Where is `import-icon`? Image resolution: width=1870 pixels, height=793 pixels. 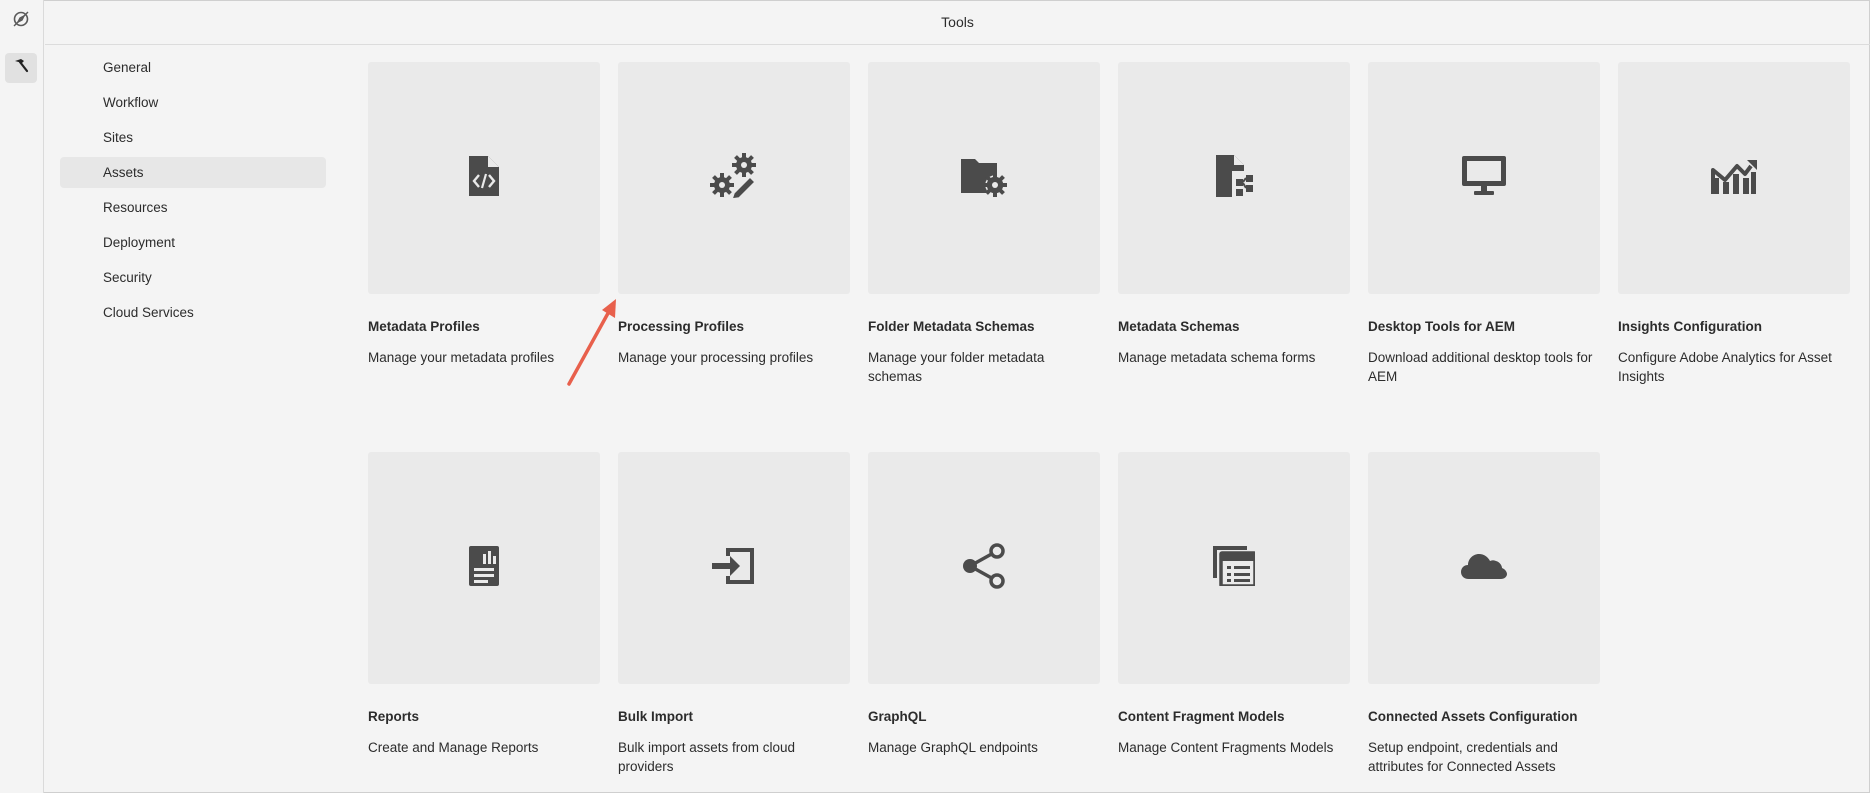
import-icon is located at coordinates (734, 568).